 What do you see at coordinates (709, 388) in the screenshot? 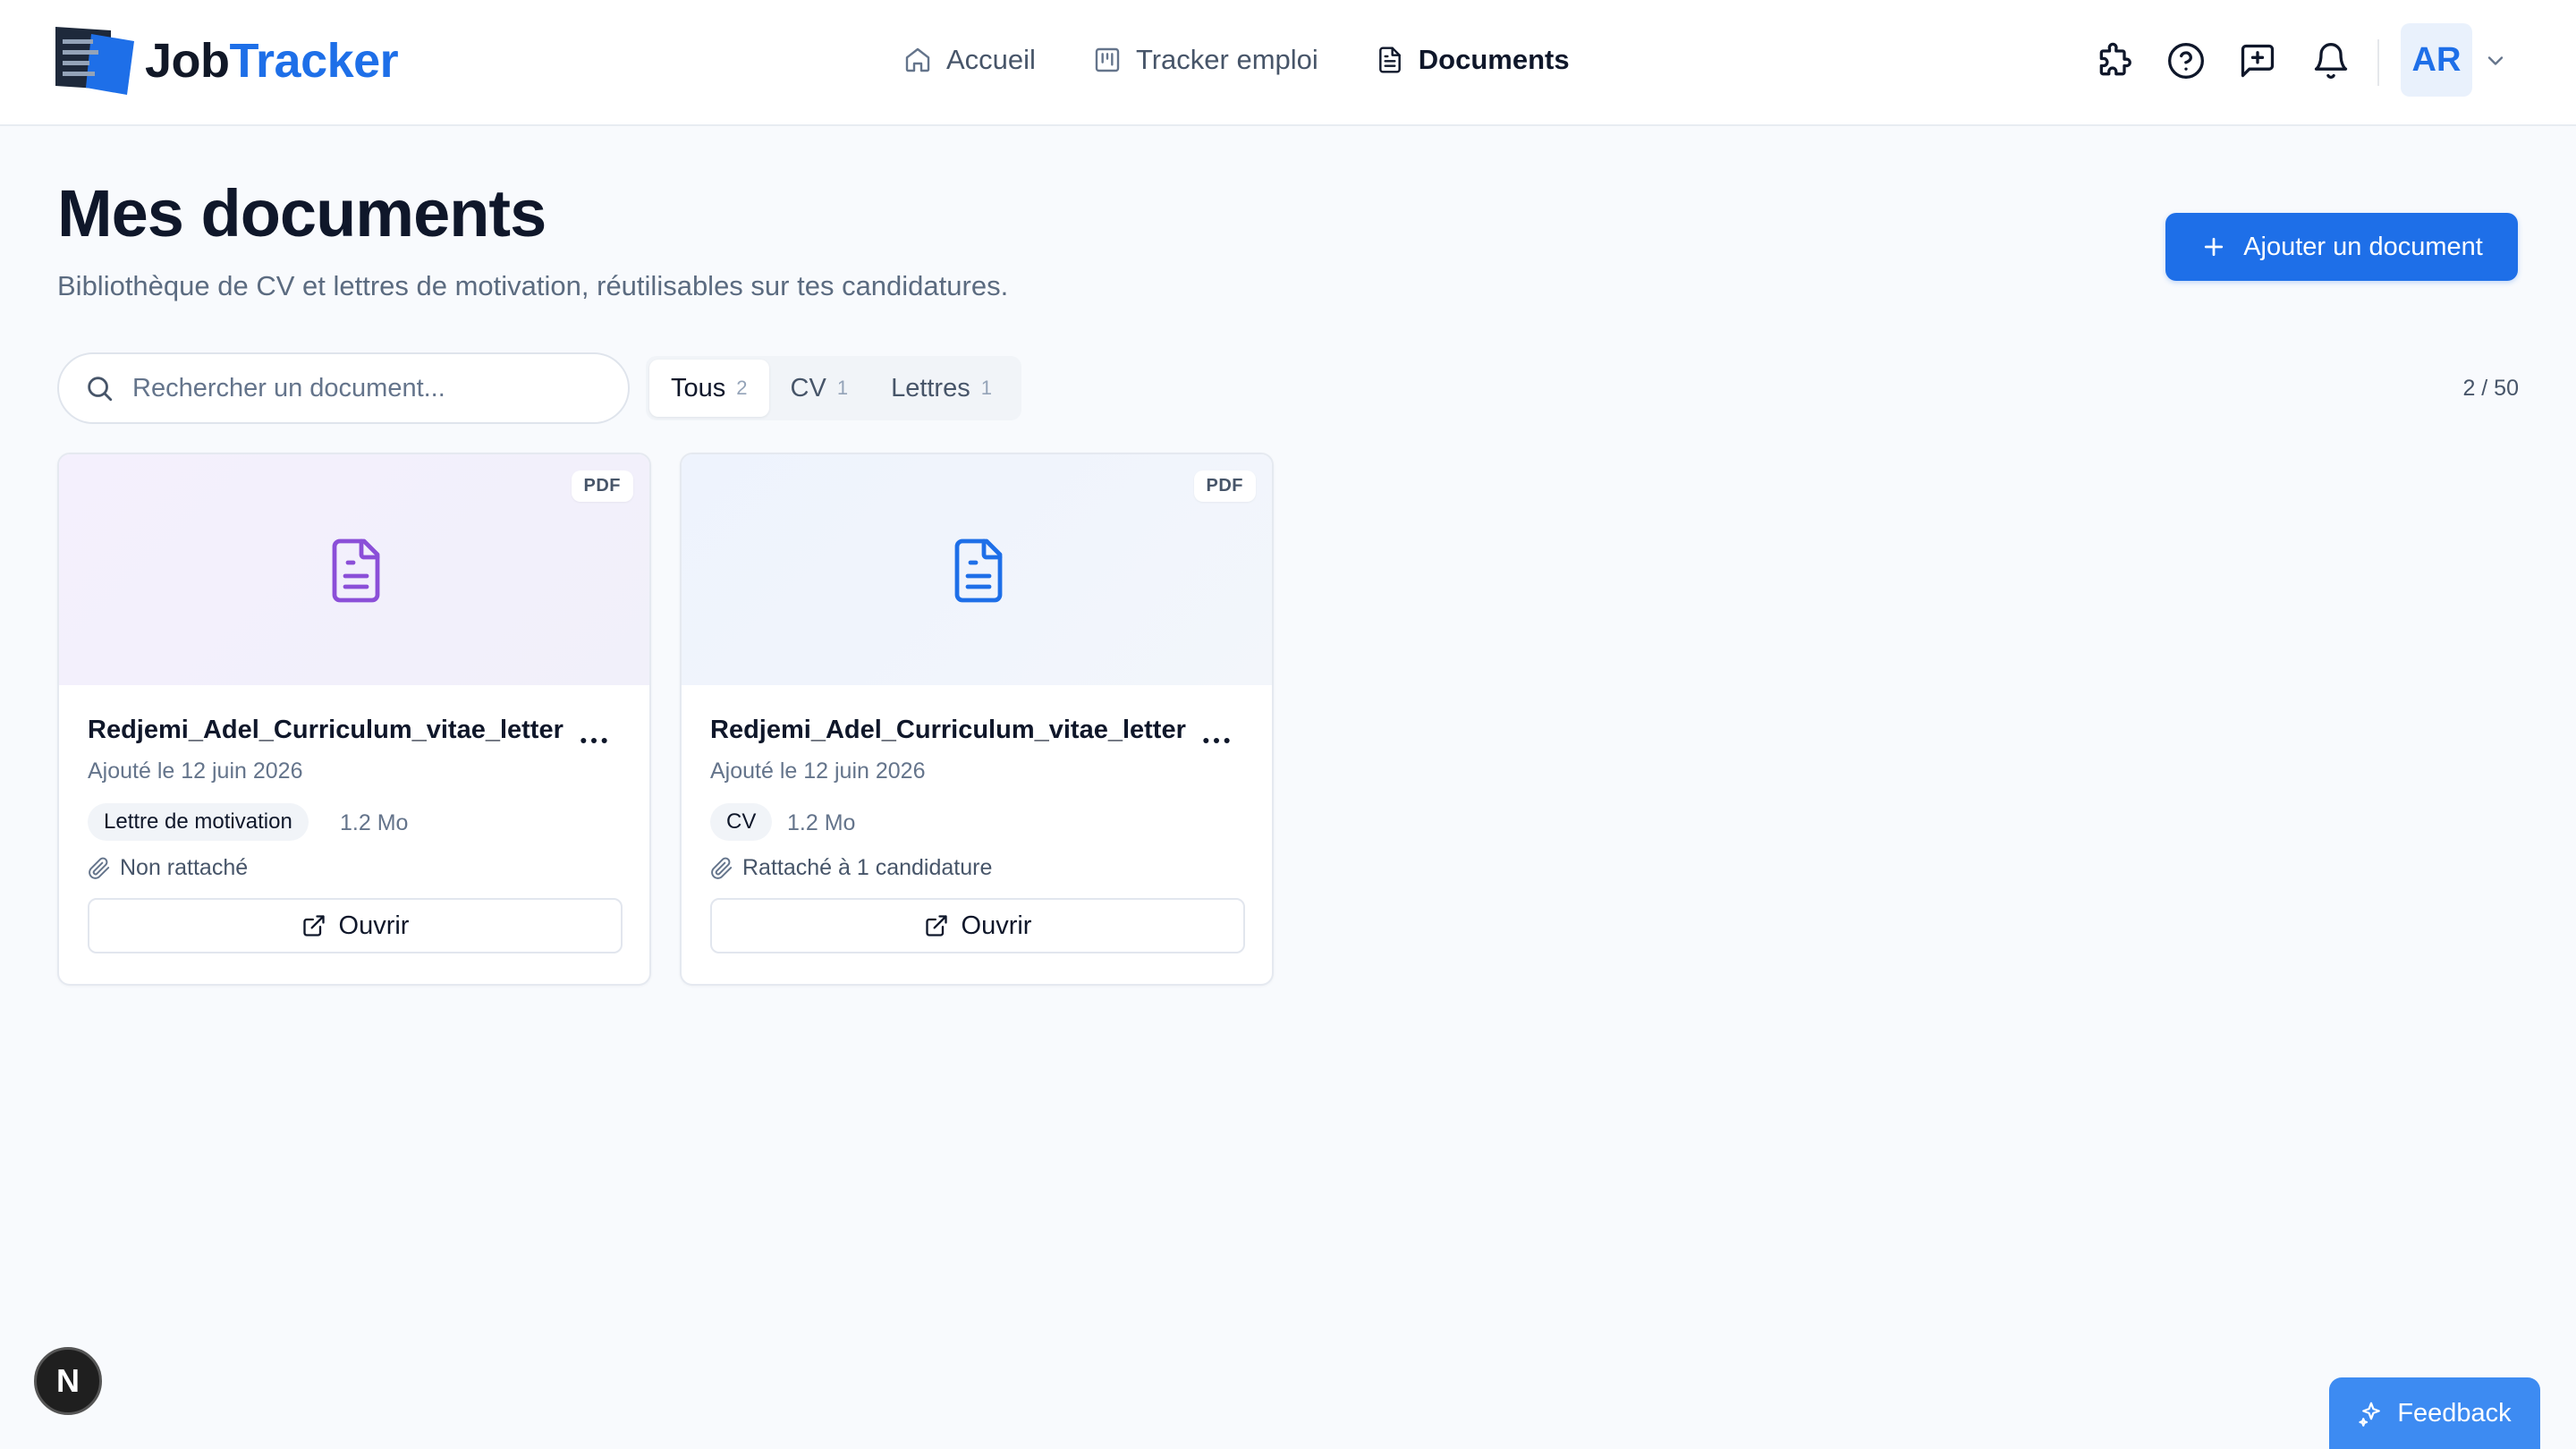
I see `filter-tous: Tous 2` at bounding box center [709, 388].